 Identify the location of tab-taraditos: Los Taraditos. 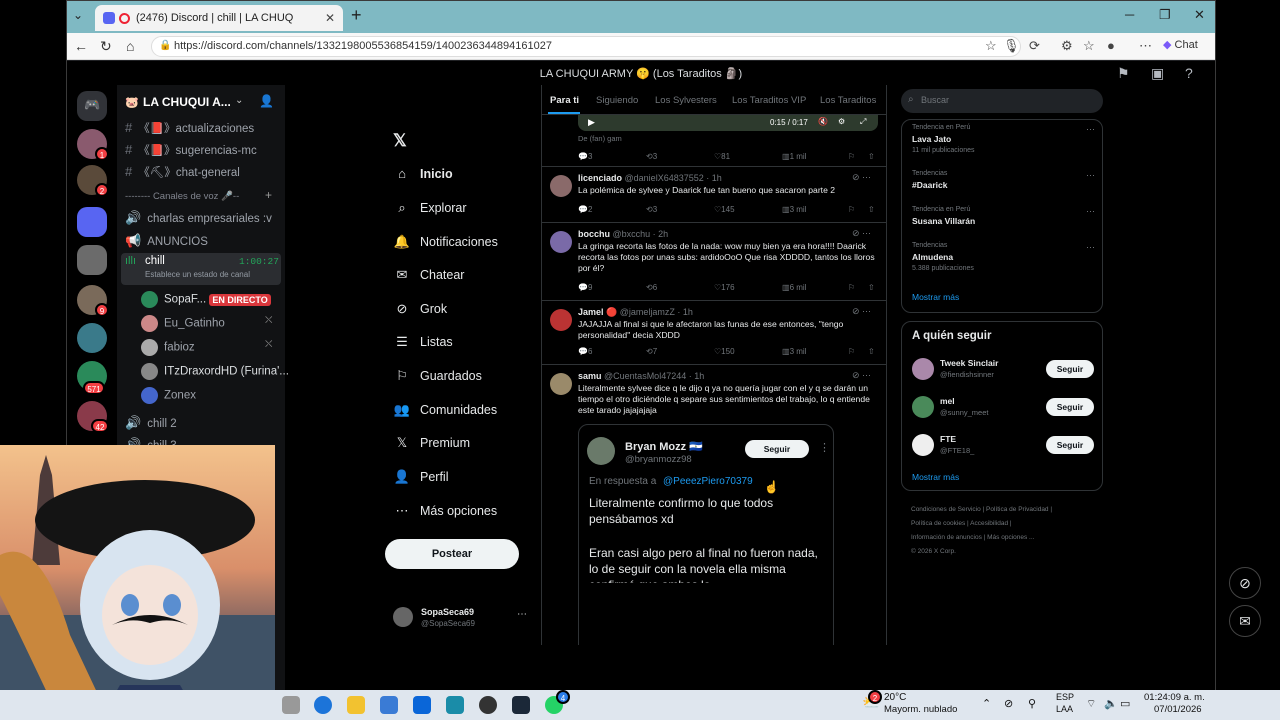
(848, 100).